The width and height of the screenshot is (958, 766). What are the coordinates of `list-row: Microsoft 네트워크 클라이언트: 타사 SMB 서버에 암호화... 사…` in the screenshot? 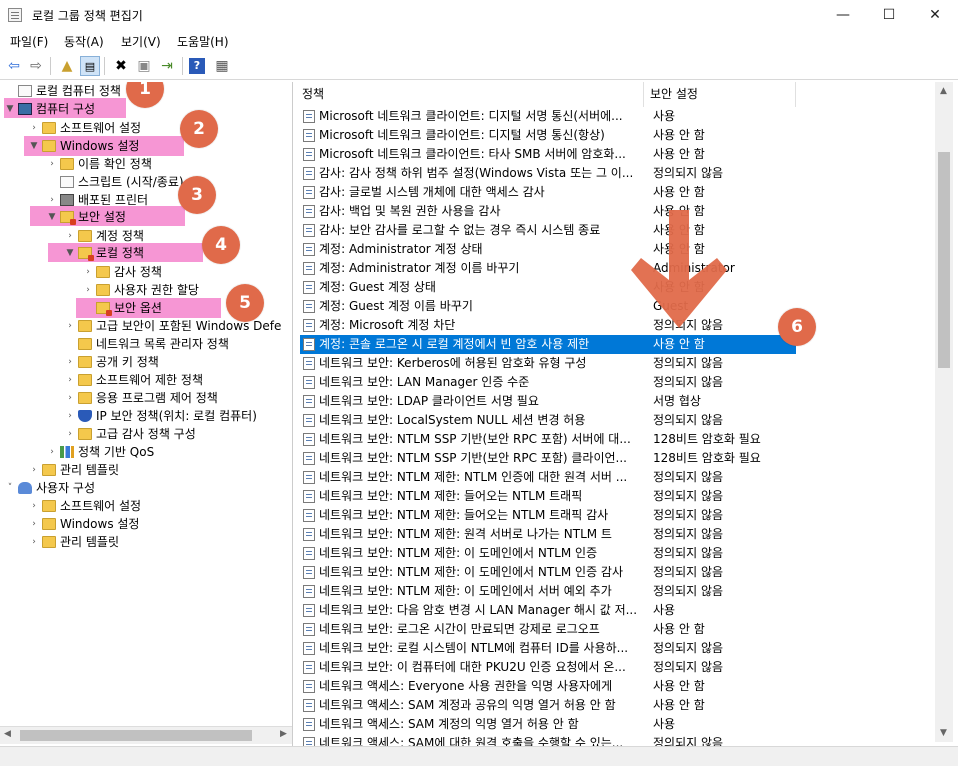 It's located at (548, 154).